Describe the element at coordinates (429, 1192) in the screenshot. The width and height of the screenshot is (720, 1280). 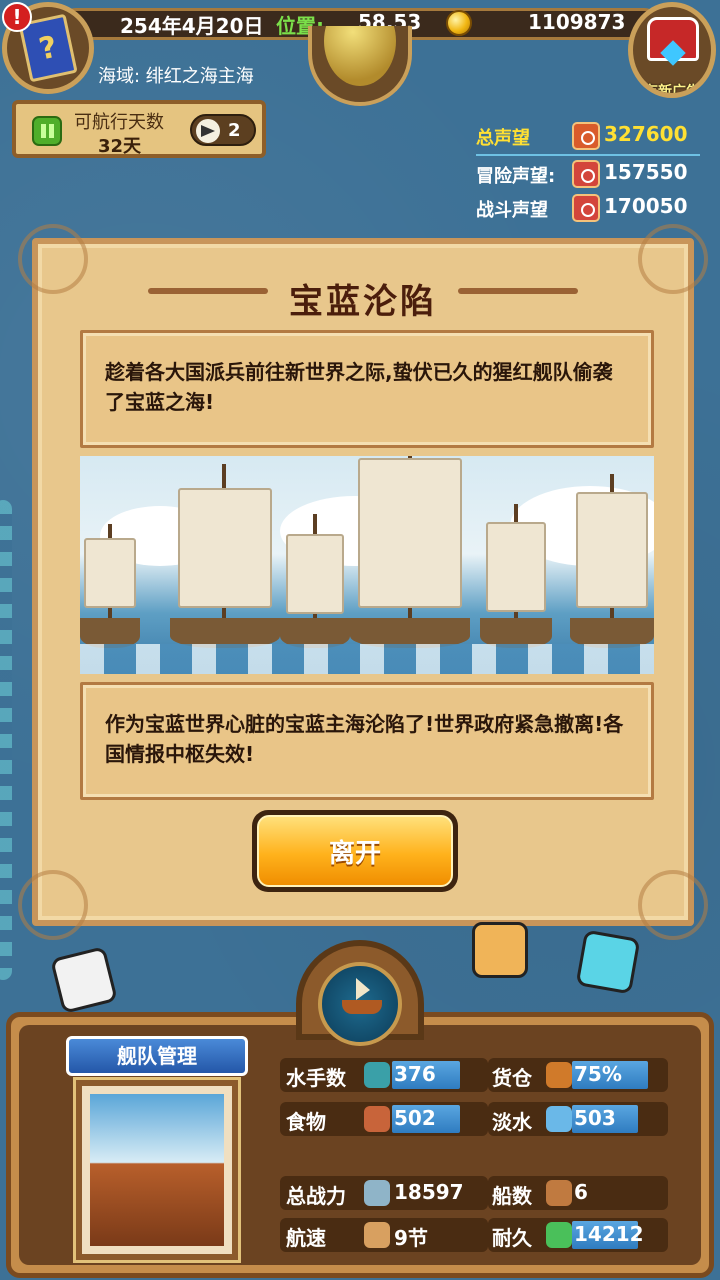
I see `stat-value: 18597` at that location.